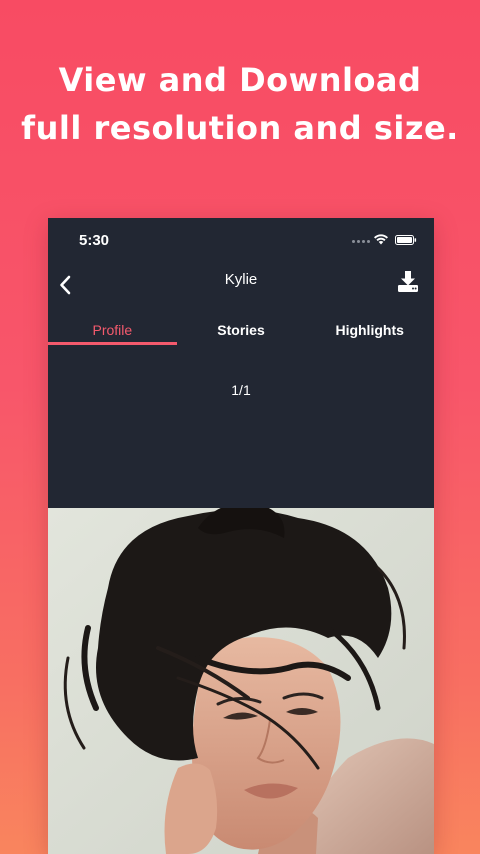 This screenshot has width=480, height=854. I want to click on page-counter: 1/1, so click(241, 390).